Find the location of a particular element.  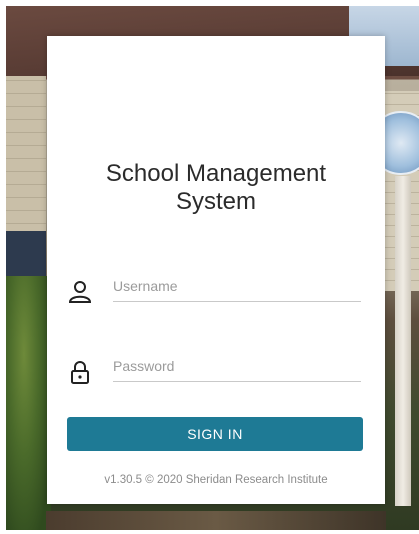

lock-icon is located at coordinates (80, 372).